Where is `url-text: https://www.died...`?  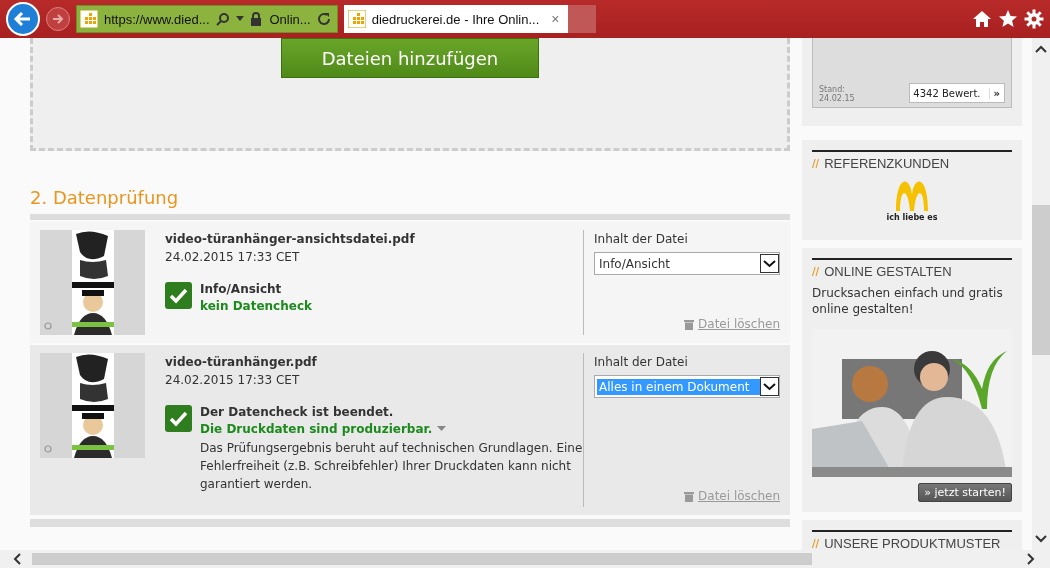
url-text: https://www.died... is located at coordinates (157, 19).